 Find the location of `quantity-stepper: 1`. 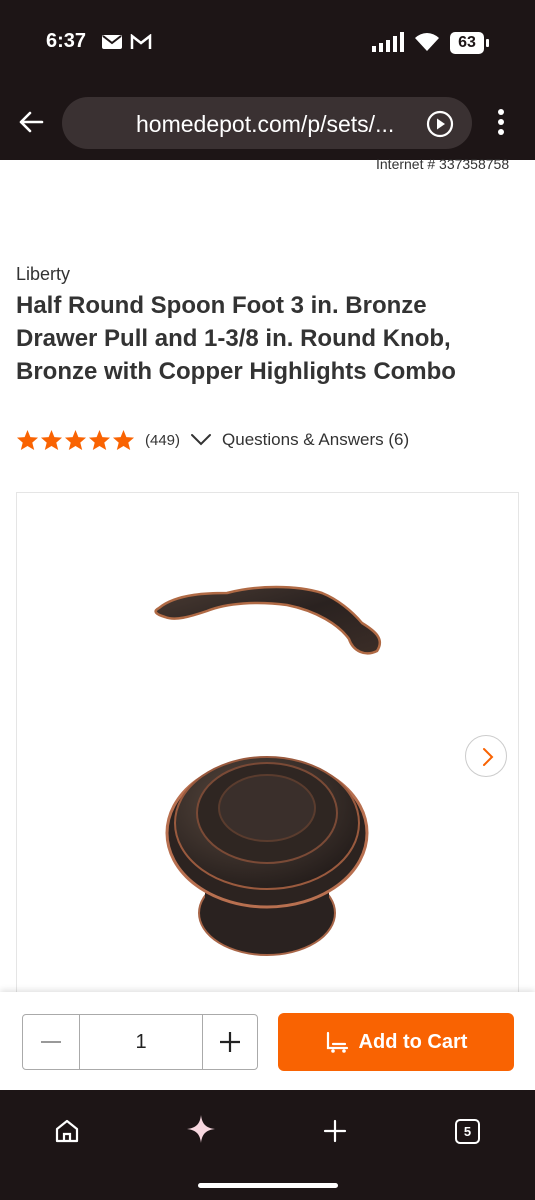

quantity-stepper: 1 is located at coordinates (140, 1042).